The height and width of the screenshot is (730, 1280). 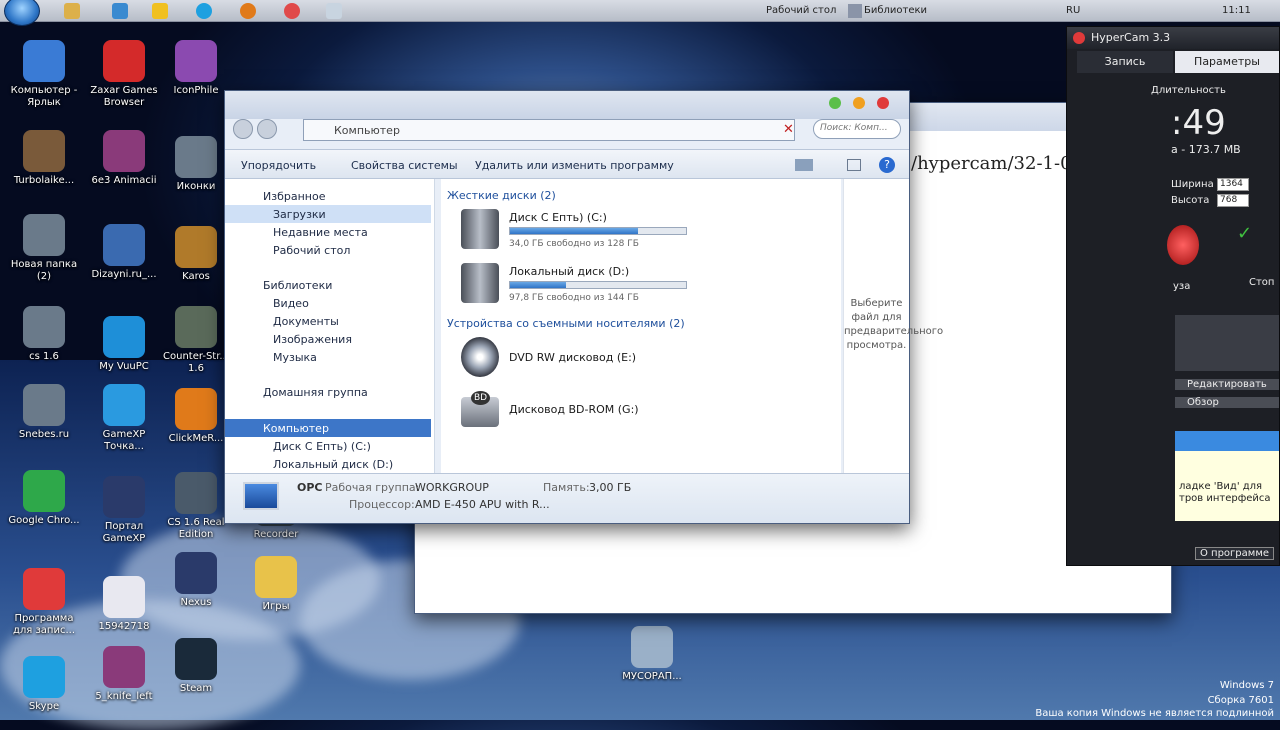 I want to click on drive-item: DVD RW дисковод (E:), so click(x=581, y=361).